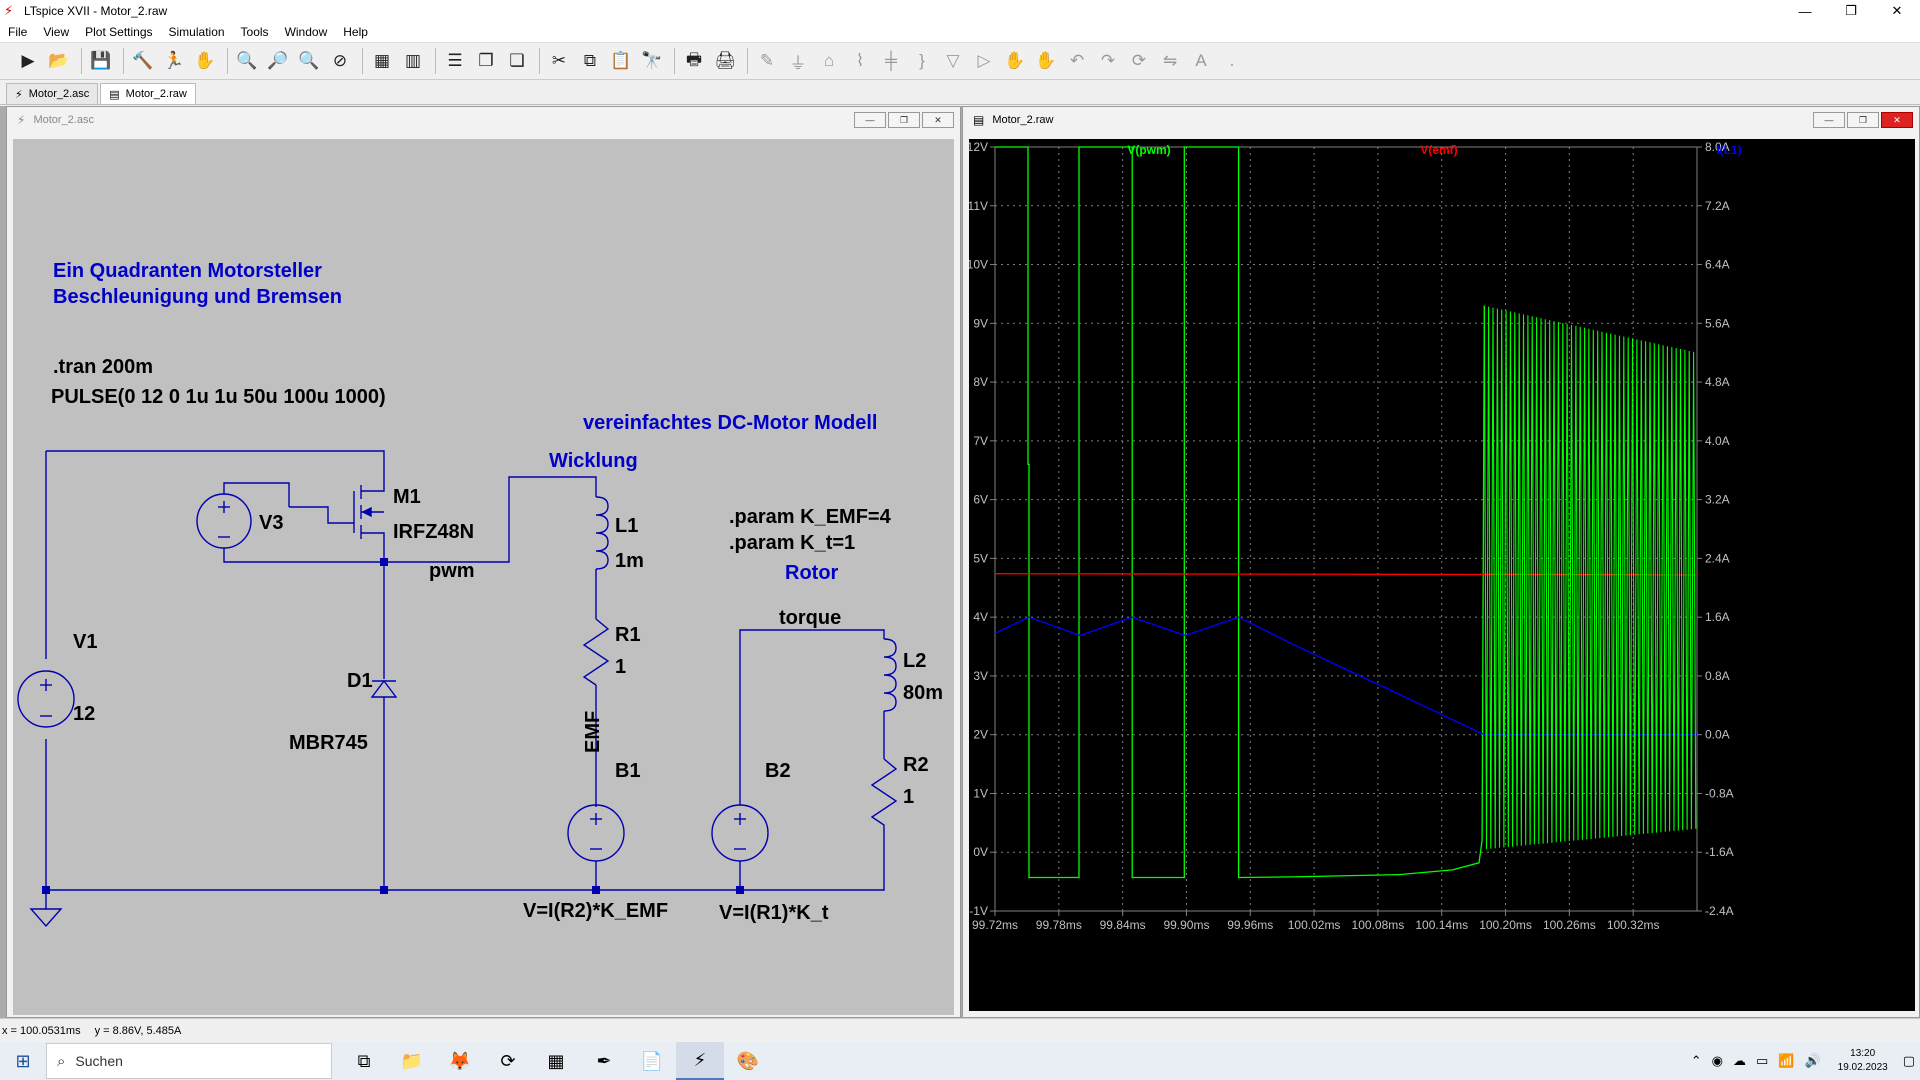 This screenshot has height=1080, width=1920. Describe the element at coordinates (810, 618) in the screenshot. I see `net-label-torque: torque` at that location.